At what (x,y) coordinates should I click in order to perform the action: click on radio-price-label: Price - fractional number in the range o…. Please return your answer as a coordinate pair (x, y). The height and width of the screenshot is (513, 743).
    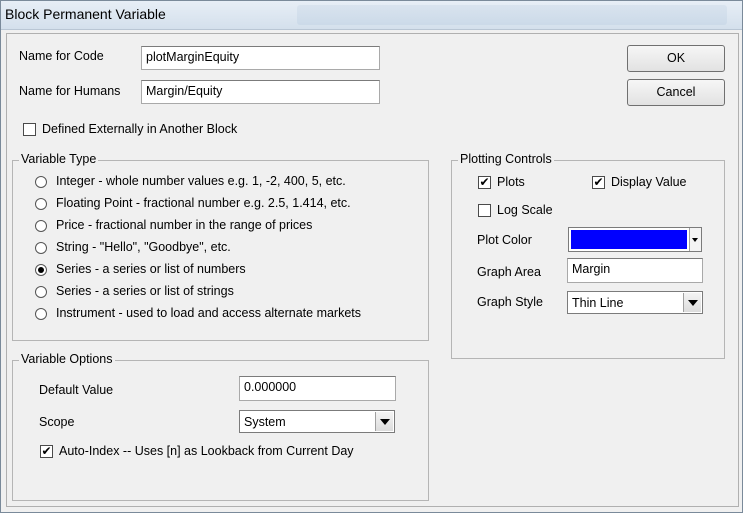
    Looking at the image, I should click on (184, 225).